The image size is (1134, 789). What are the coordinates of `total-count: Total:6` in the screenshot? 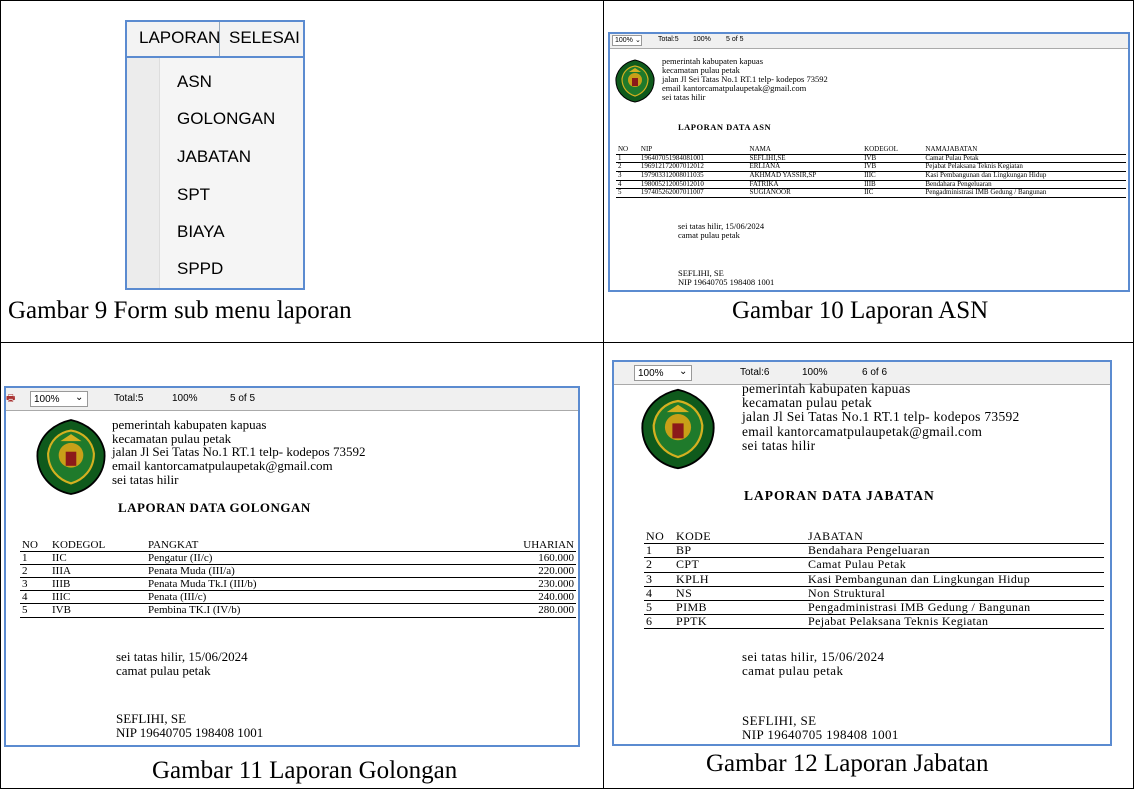 It's located at (755, 372).